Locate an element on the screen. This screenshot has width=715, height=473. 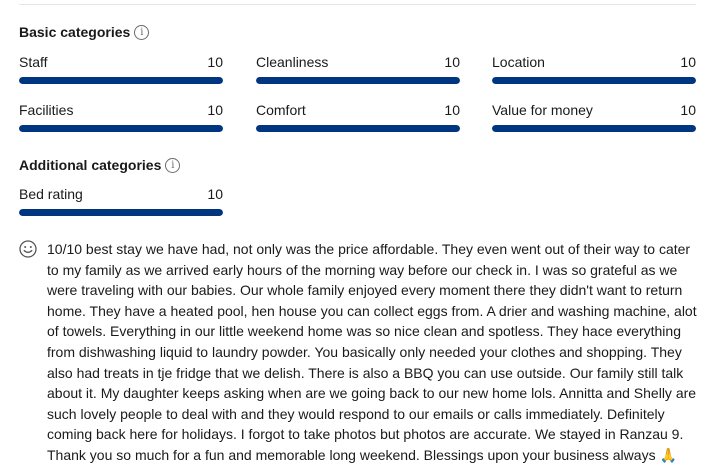
additional-categories-heading: Additional categories i is located at coordinates (100, 165).